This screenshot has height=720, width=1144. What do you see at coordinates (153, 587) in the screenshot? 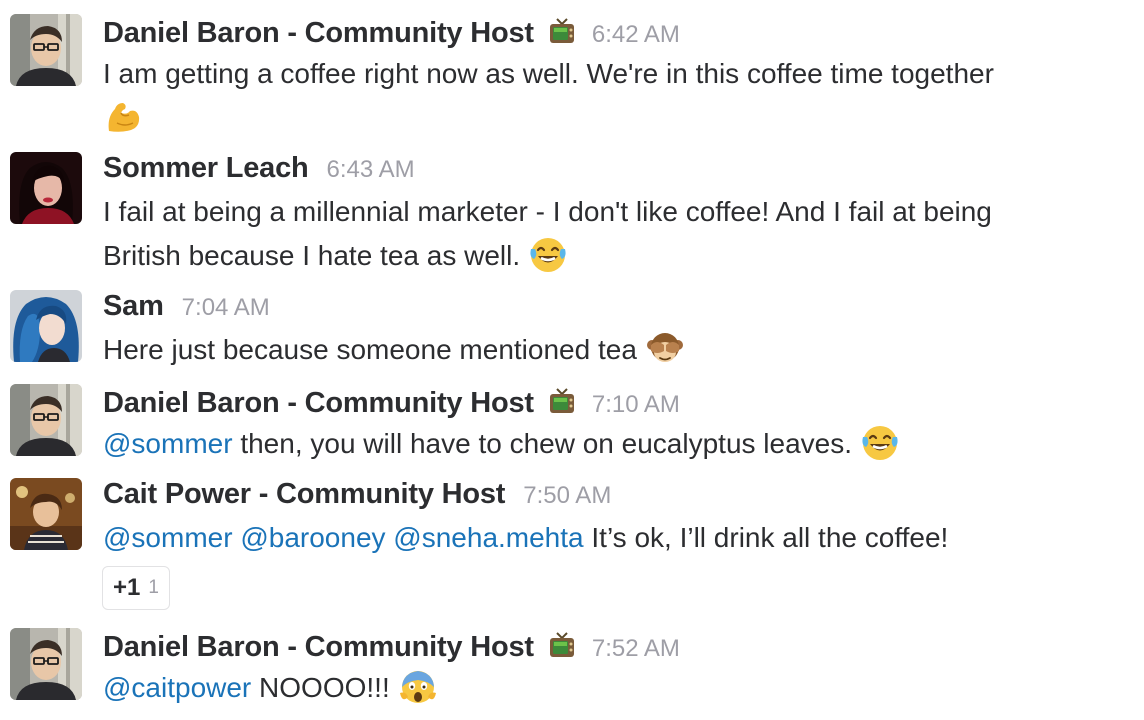
I see `reaction-count: 1` at bounding box center [153, 587].